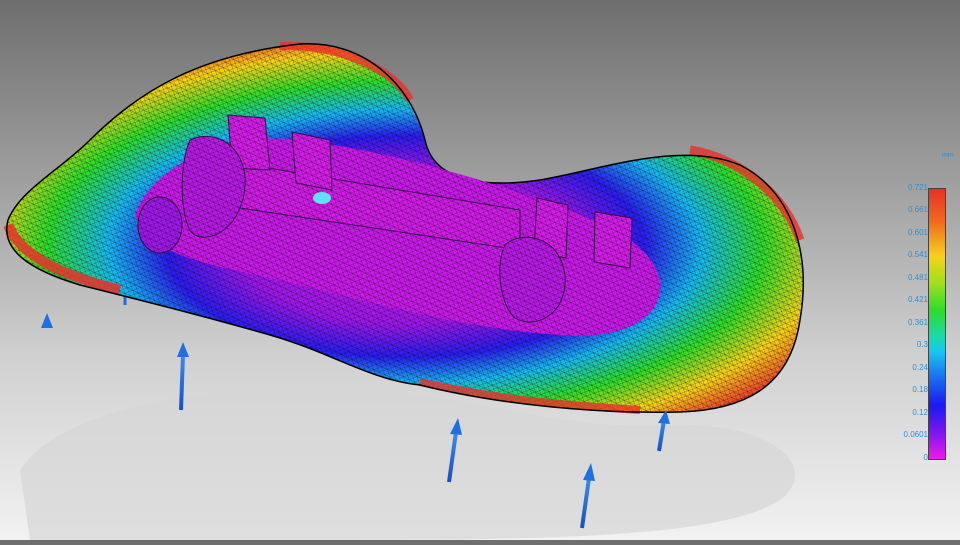  What do you see at coordinates (47, 347) in the screenshot?
I see `load-arrow` at bounding box center [47, 347].